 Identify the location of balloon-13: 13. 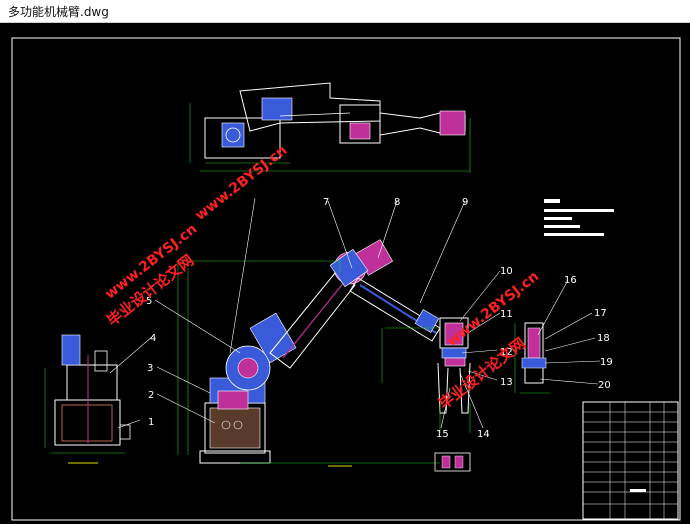
(506, 382).